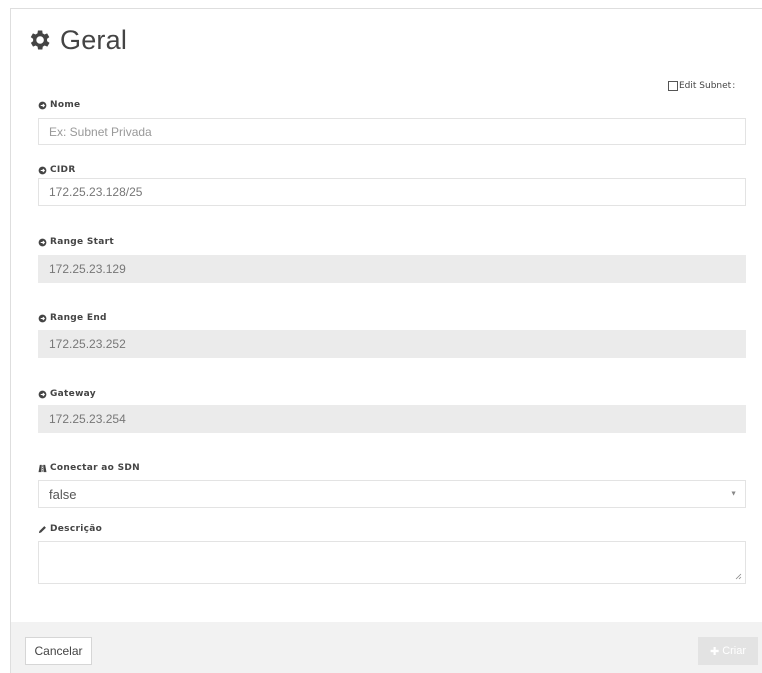  Describe the element at coordinates (392, 131) in the screenshot. I see `nome-input: Ex: Subnet Privada` at that location.